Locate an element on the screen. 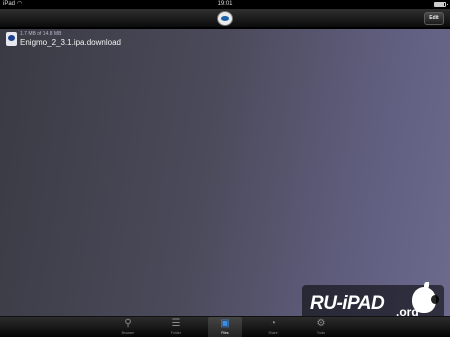  rss-icon: ◔ is located at coordinates (273, 323).